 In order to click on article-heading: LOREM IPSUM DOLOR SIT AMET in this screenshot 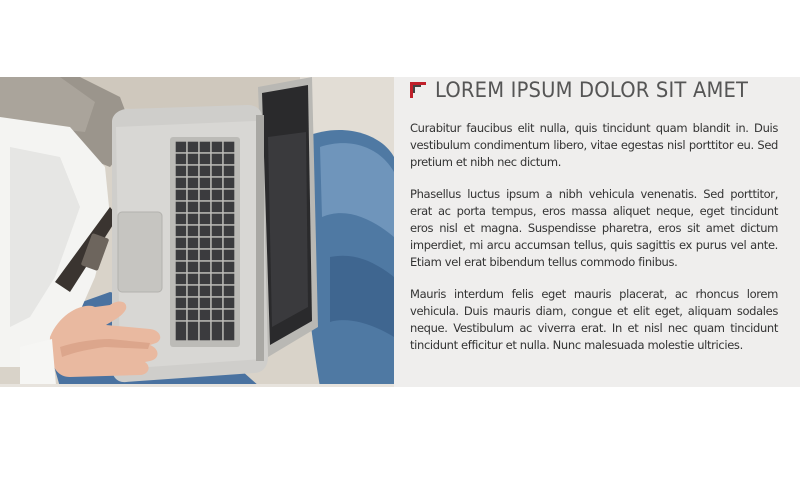, I will do `click(591, 90)`.